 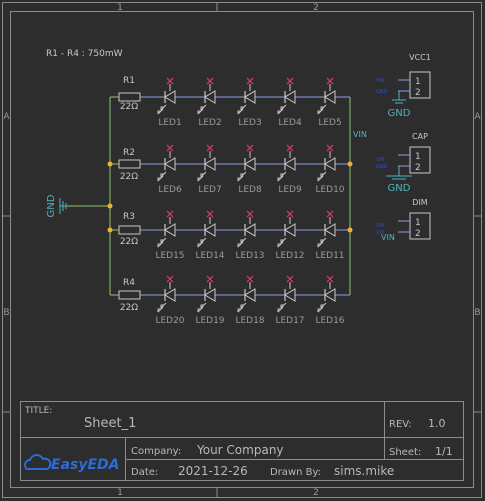 I want to click on row-label-right-b: B, so click(x=477, y=313).